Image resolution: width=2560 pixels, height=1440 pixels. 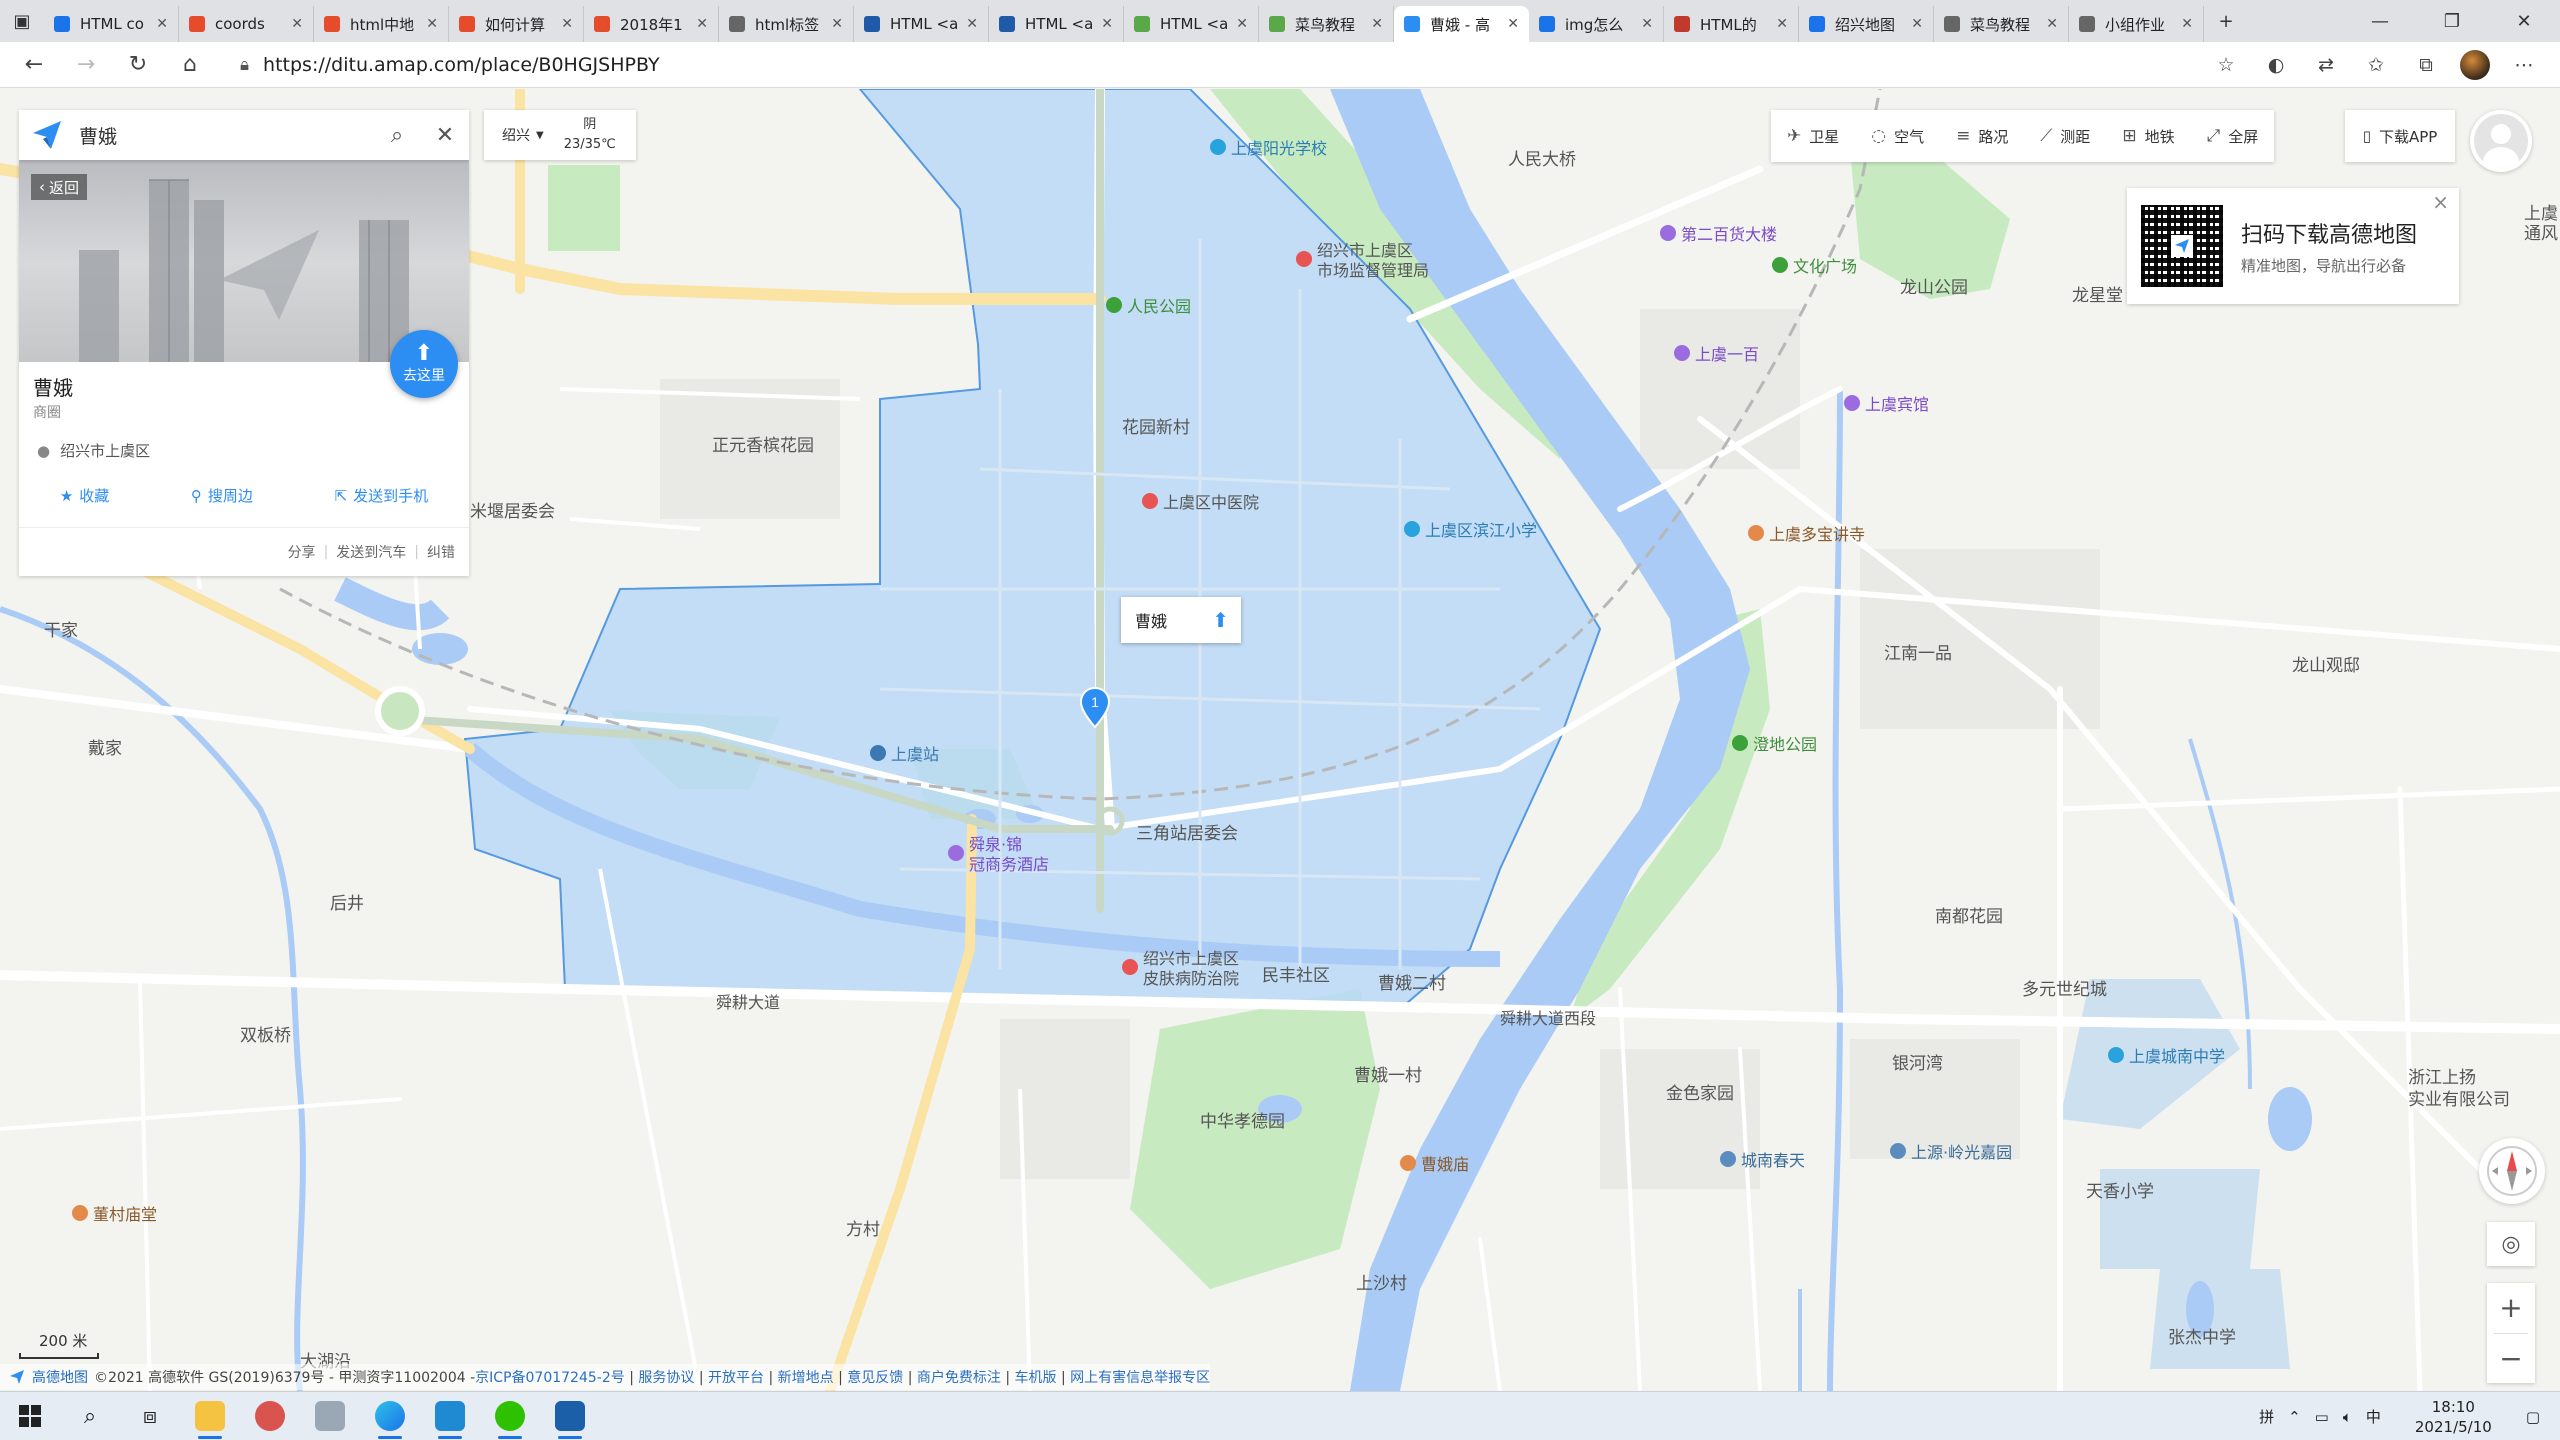 What do you see at coordinates (222, 495) in the screenshot?
I see `place-action-button: ⚲ 搜周边` at bounding box center [222, 495].